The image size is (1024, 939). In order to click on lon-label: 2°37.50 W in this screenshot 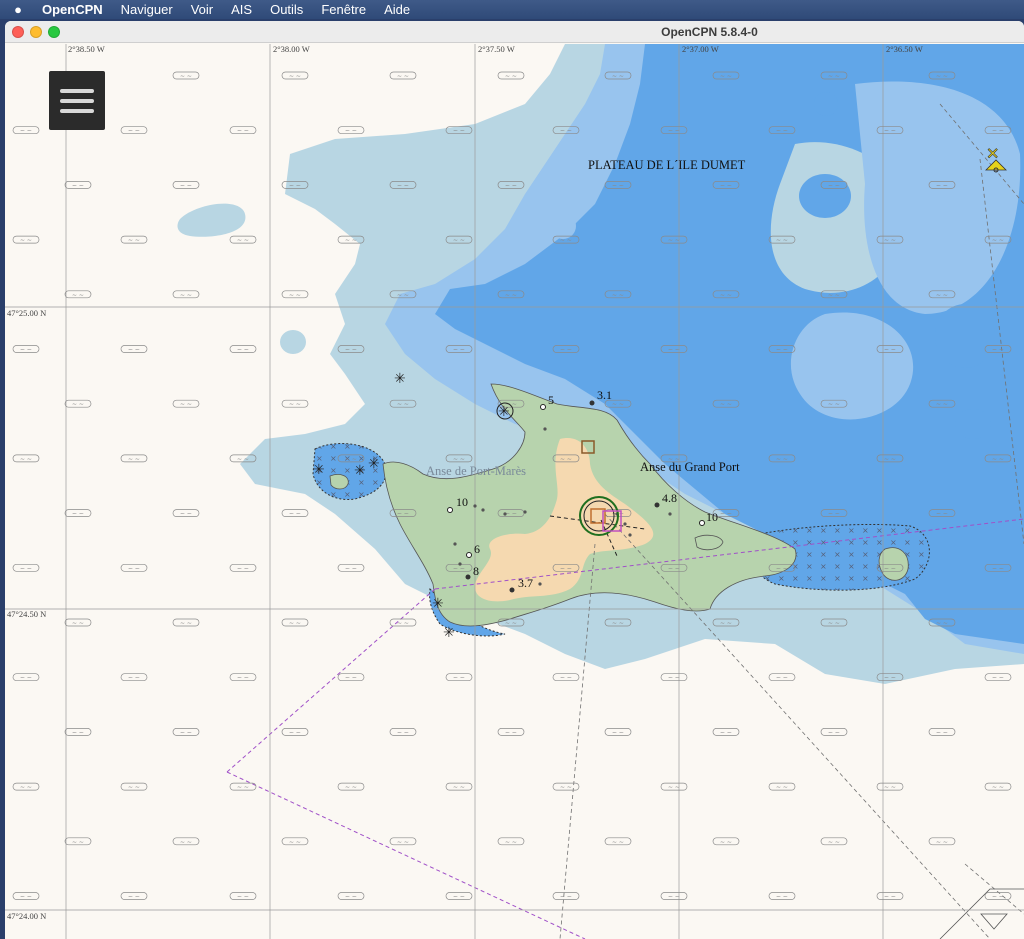, I will do `click(496, 49)`.